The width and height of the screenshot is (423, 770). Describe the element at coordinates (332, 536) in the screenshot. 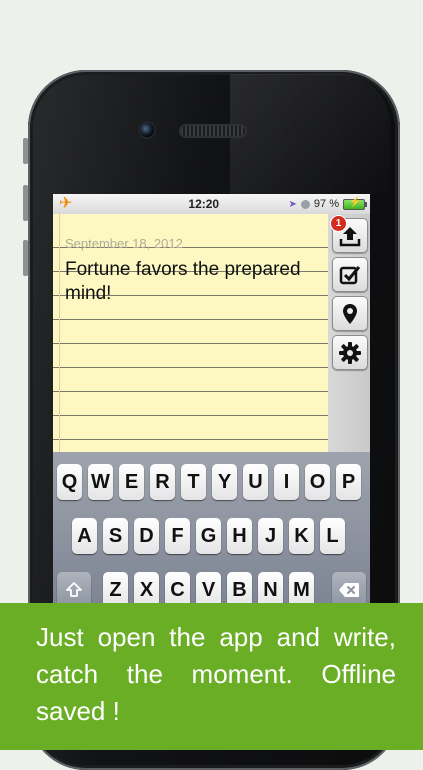

I see `key-l: L` at that location.